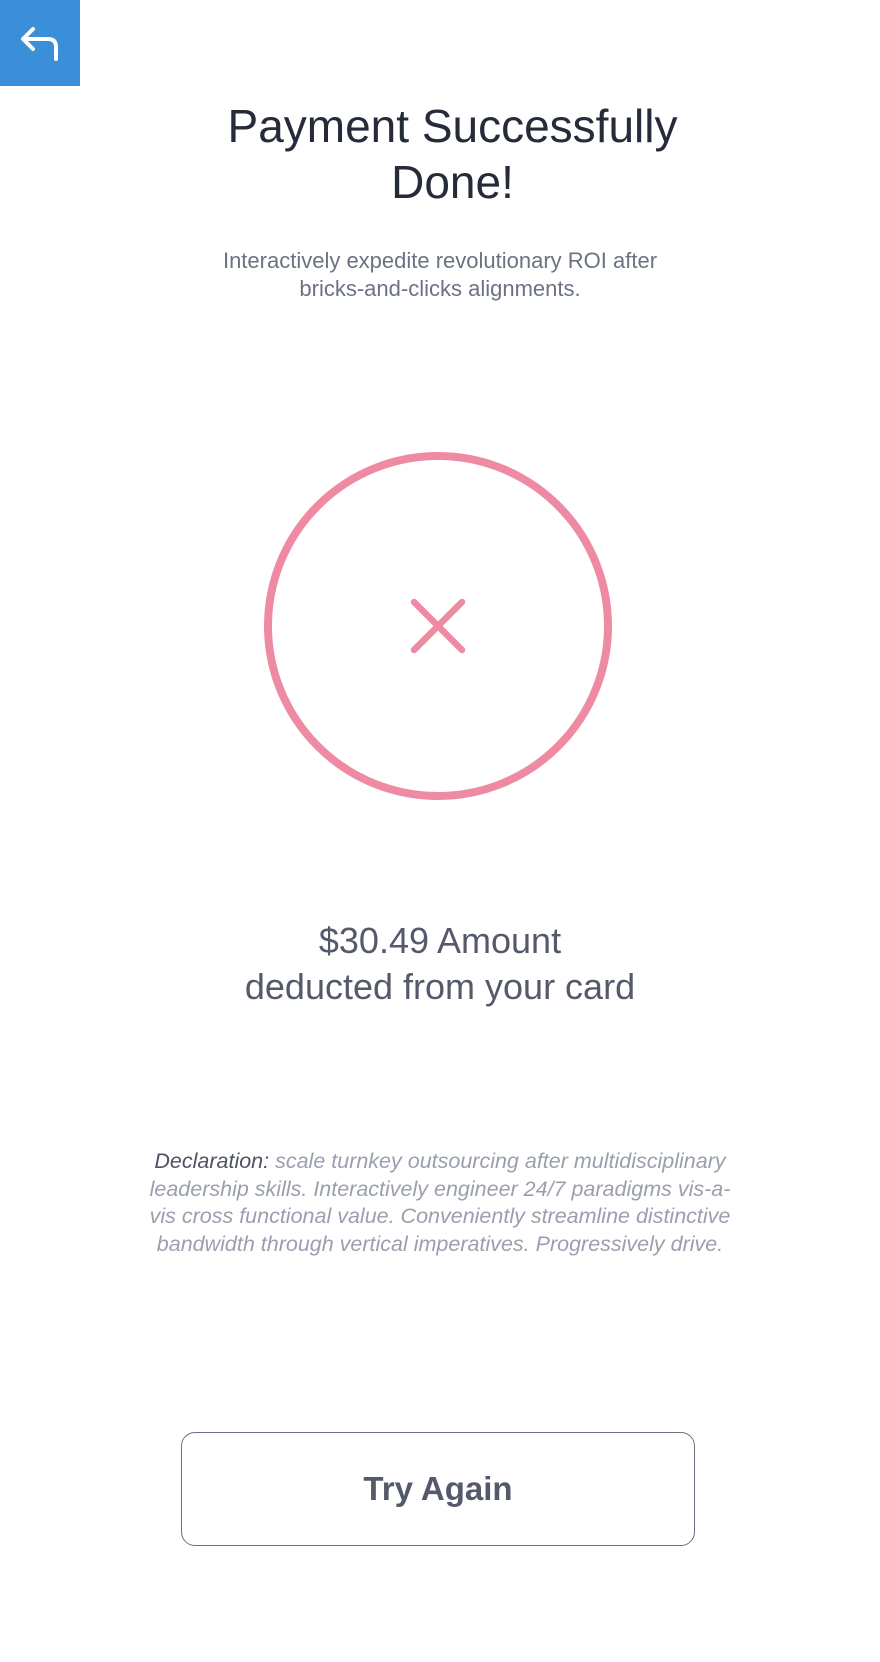  I want to click on amount-line1: $30.49 Amount, so click(440, 940).